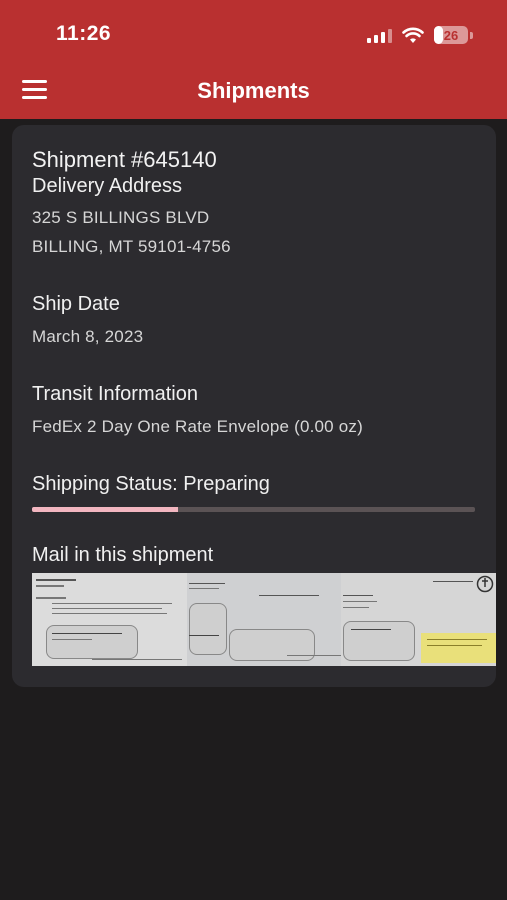 The height and width of the screenshot is (900, 507). Describe the element at coordinates (76, 304) in the screenshot. I see `ship-date-label: Ship Date` at that location.